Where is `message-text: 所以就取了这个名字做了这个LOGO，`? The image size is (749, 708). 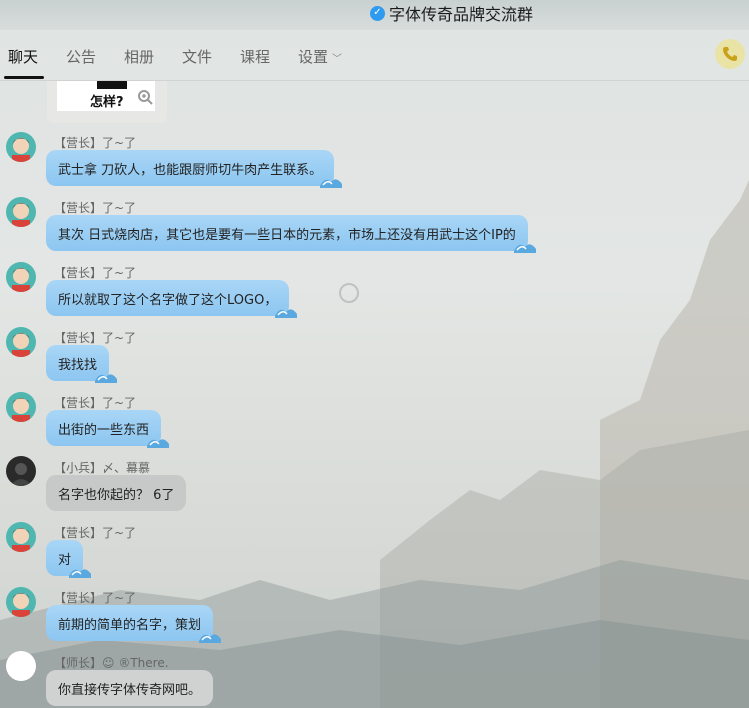 message-text: 所以就取了这个名字做了这个LOGO， is located at coordinates (168, 300).